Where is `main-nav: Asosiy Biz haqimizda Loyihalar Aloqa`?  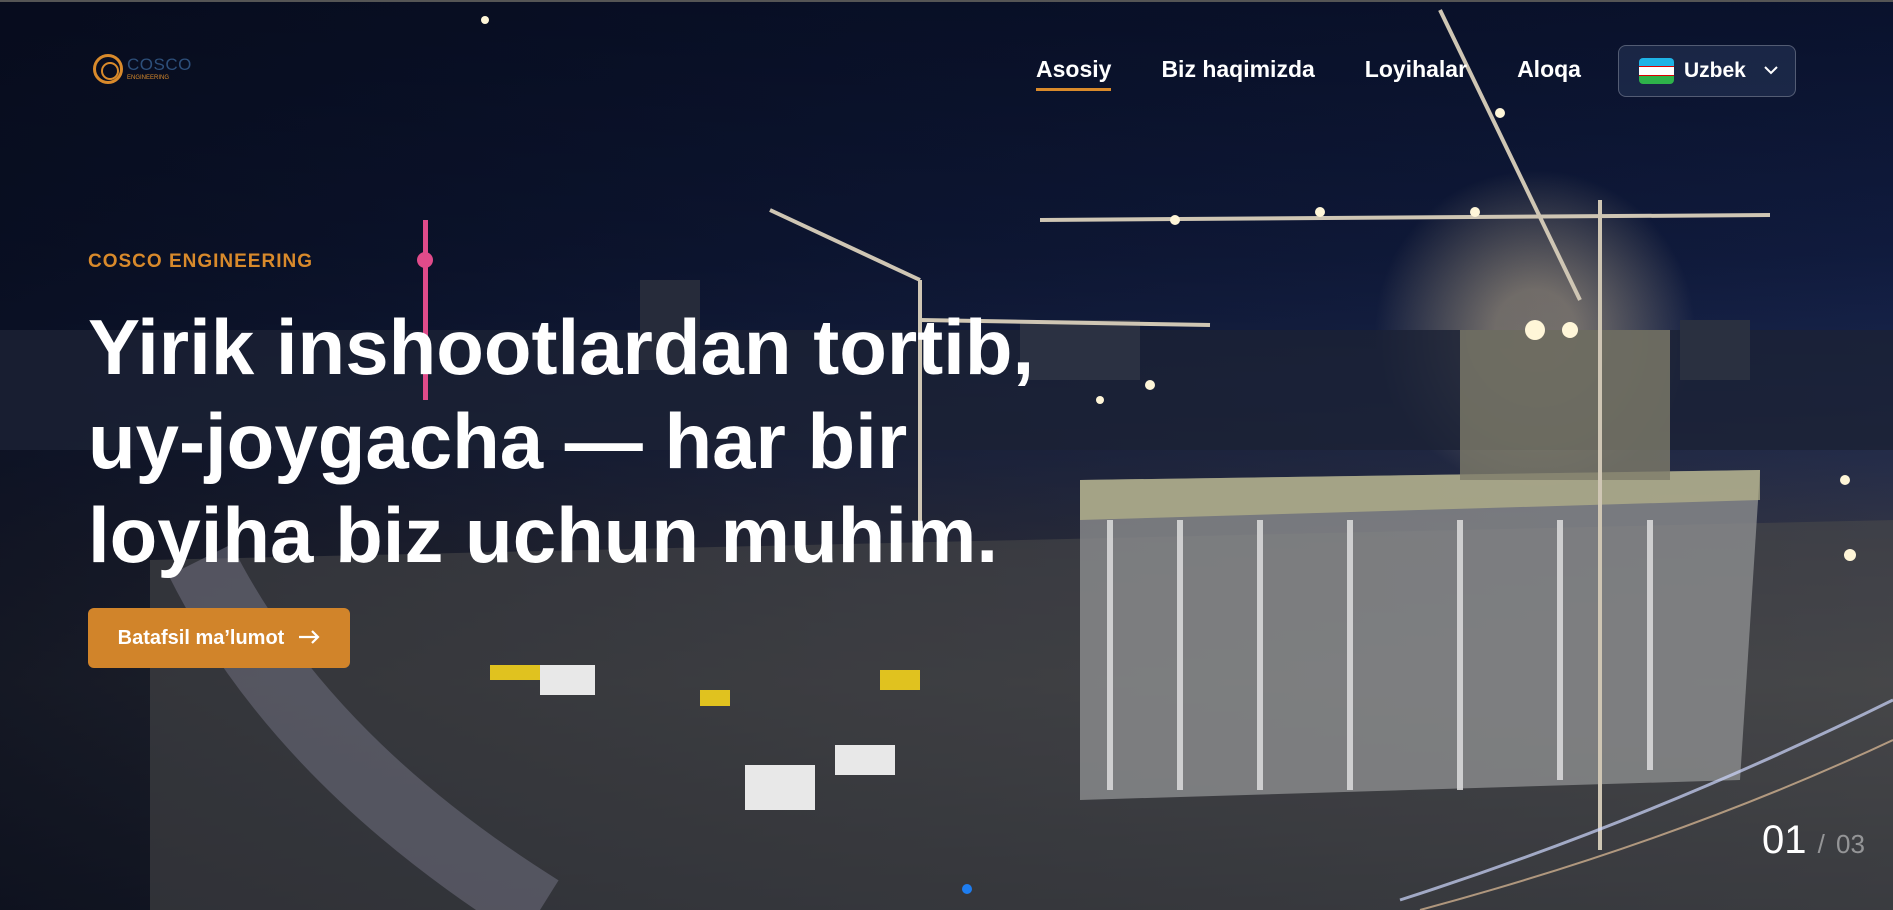
main-nav: Asosiy Biz haqimizda Loyihalar Aloqa is located at coordinates (1308, 73).